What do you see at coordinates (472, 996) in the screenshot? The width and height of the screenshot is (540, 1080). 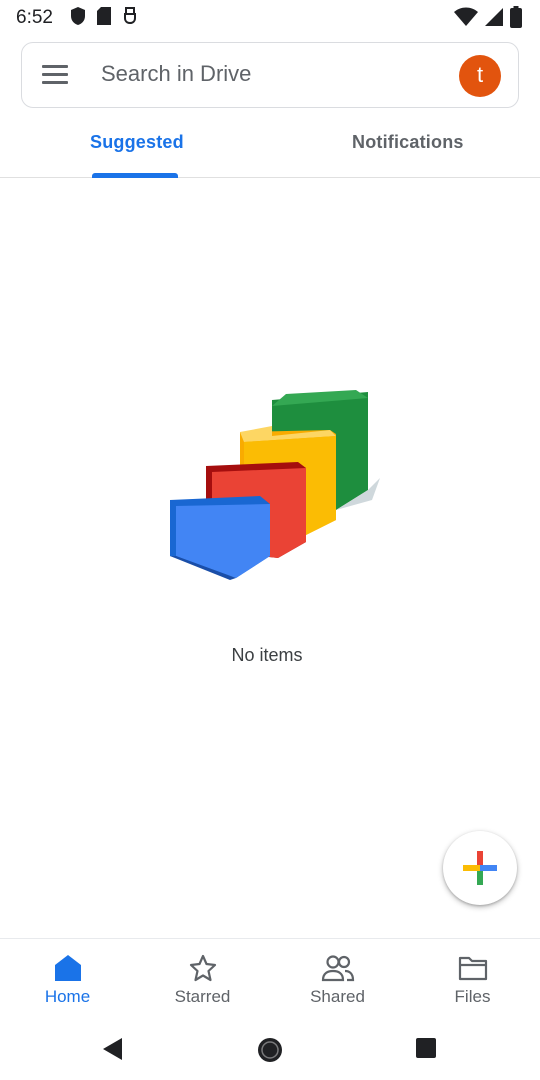 I see `nav-files-label: Files` at bounding box center [472, 996].